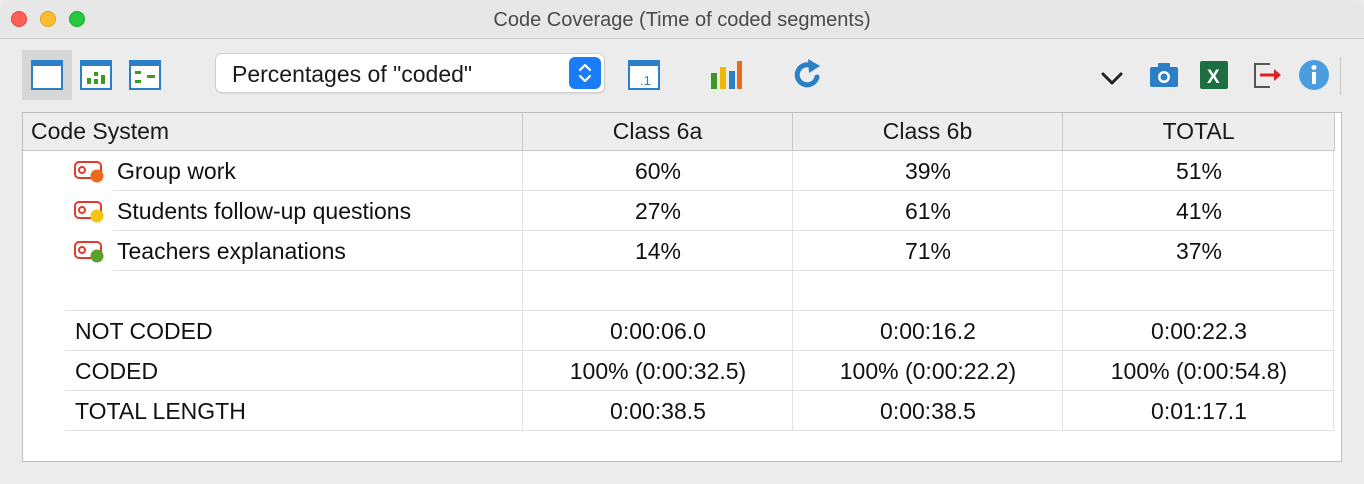  I want to click on table-cell: 100% (0:00:32.5), so click(658, 371).